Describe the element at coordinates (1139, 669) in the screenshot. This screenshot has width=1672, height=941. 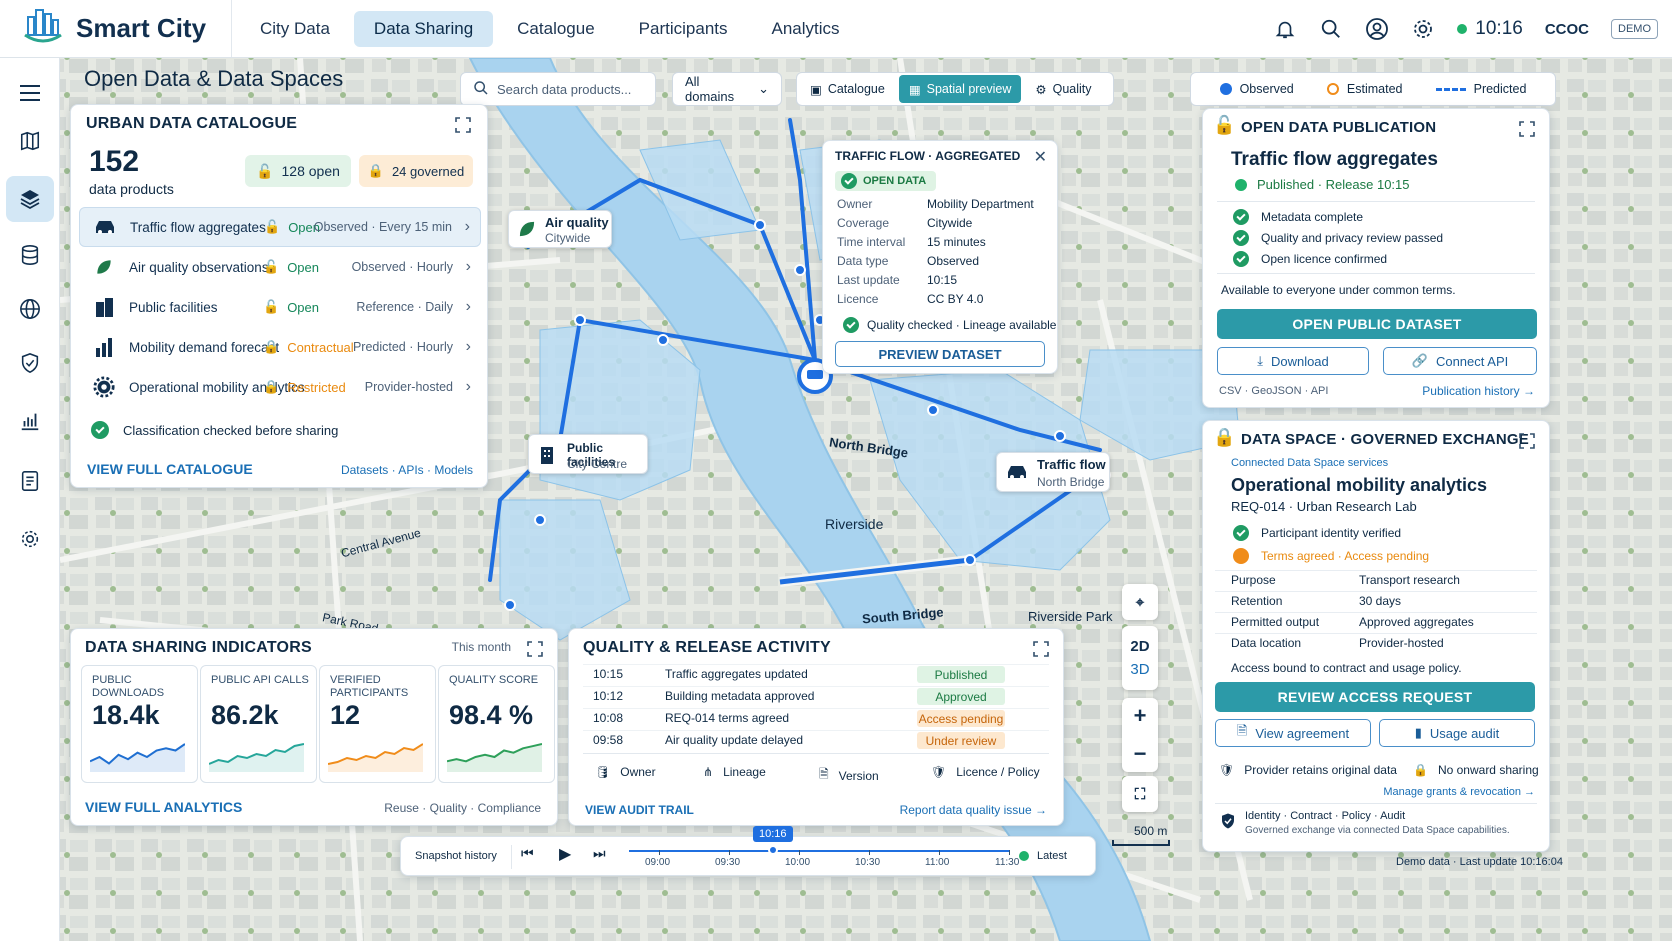
I see `view-3d-button: 3D` at that location.